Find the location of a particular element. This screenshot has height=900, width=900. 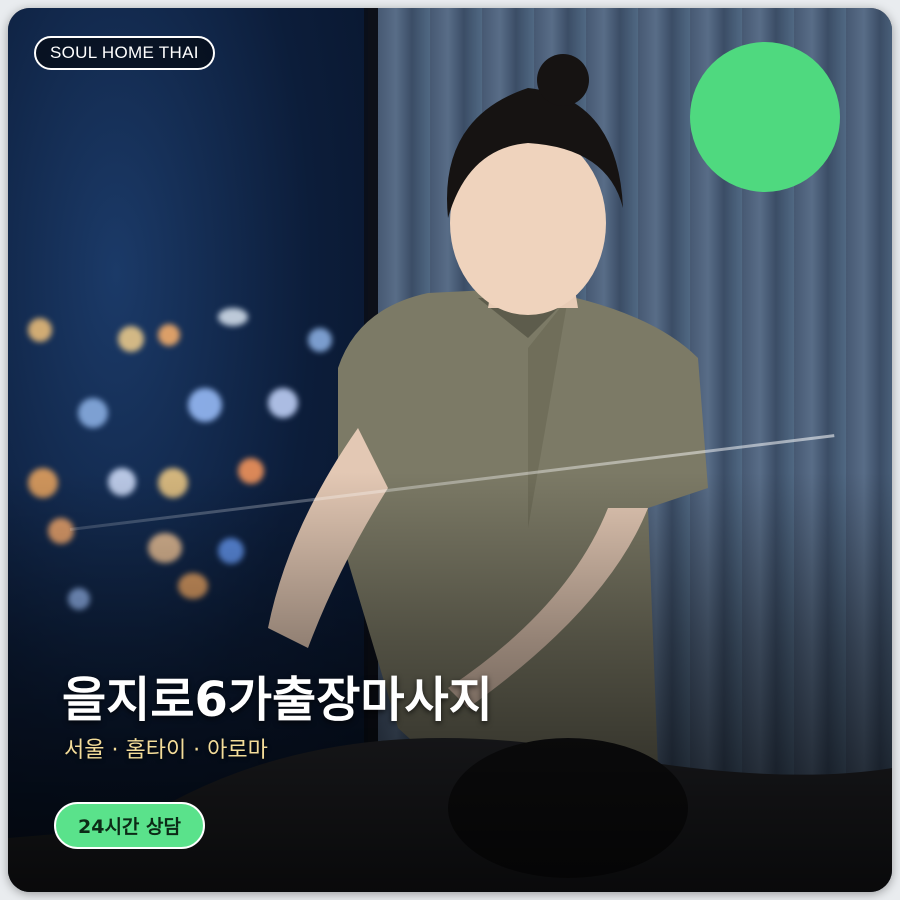

hero-subtitle: 서울 · 홈타이 · 아로마 is located at coordinates (166, 750).